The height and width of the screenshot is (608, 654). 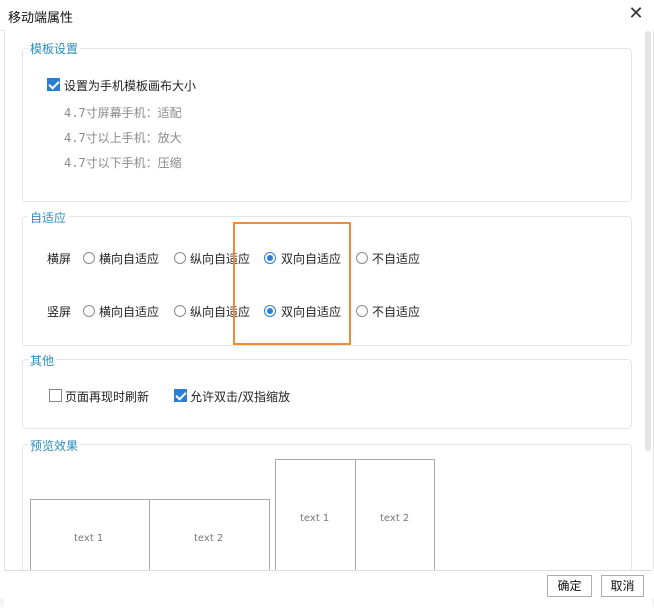 What do you see at coordinates (395, 518) in the screenshot?
I see `preview-portrait-text-2: text 2` at bounding box center [395, 518].